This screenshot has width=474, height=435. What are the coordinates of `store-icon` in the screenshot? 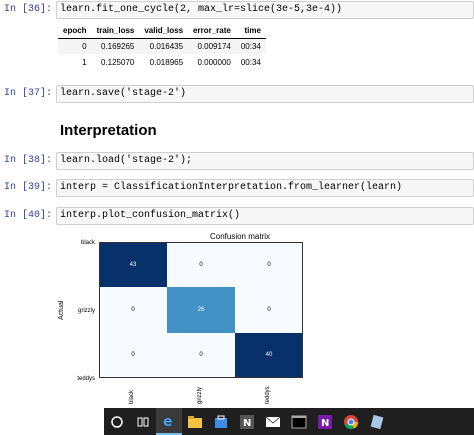 It's located at (221, 421).